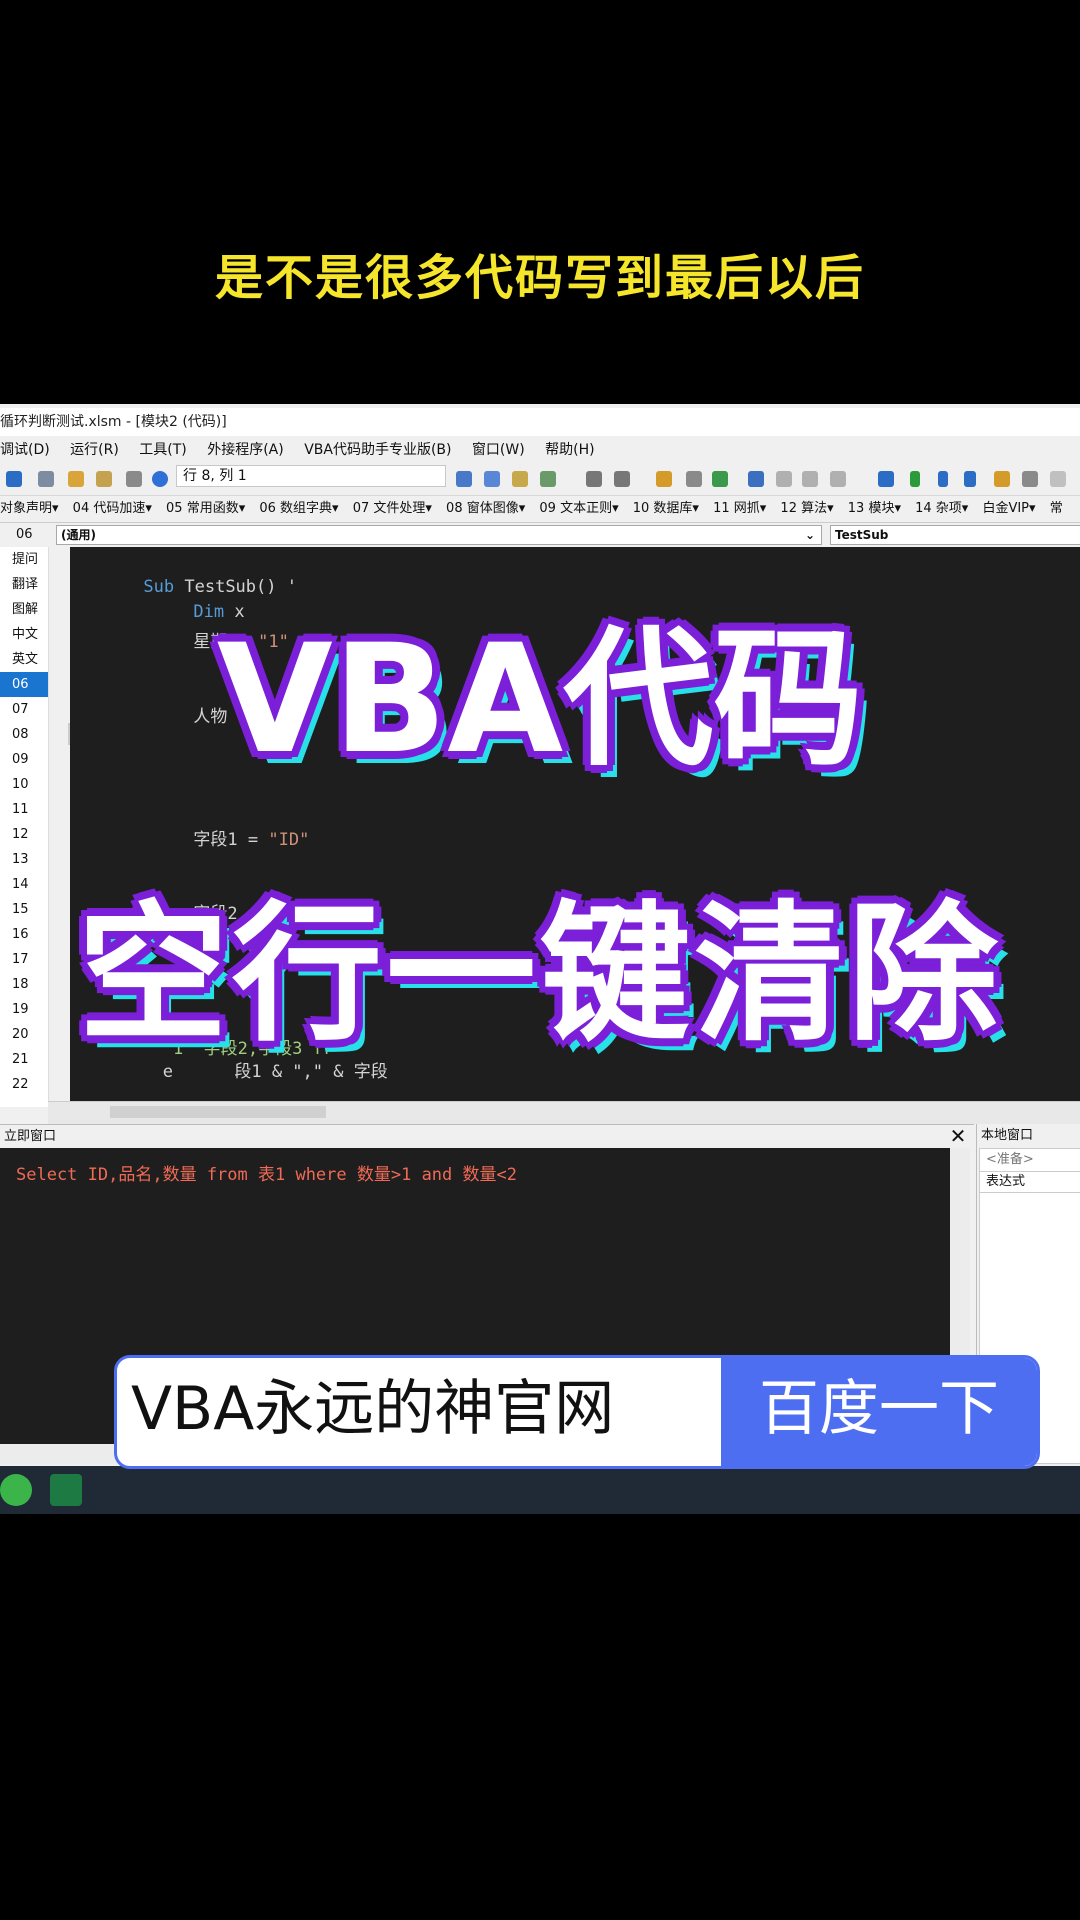 The width and height of the screenshot is (1080, 1920). Describe the element at coordinates (806, 508) in the screenshot. I see `addin-algorithm: 12 算法▾` at that location.